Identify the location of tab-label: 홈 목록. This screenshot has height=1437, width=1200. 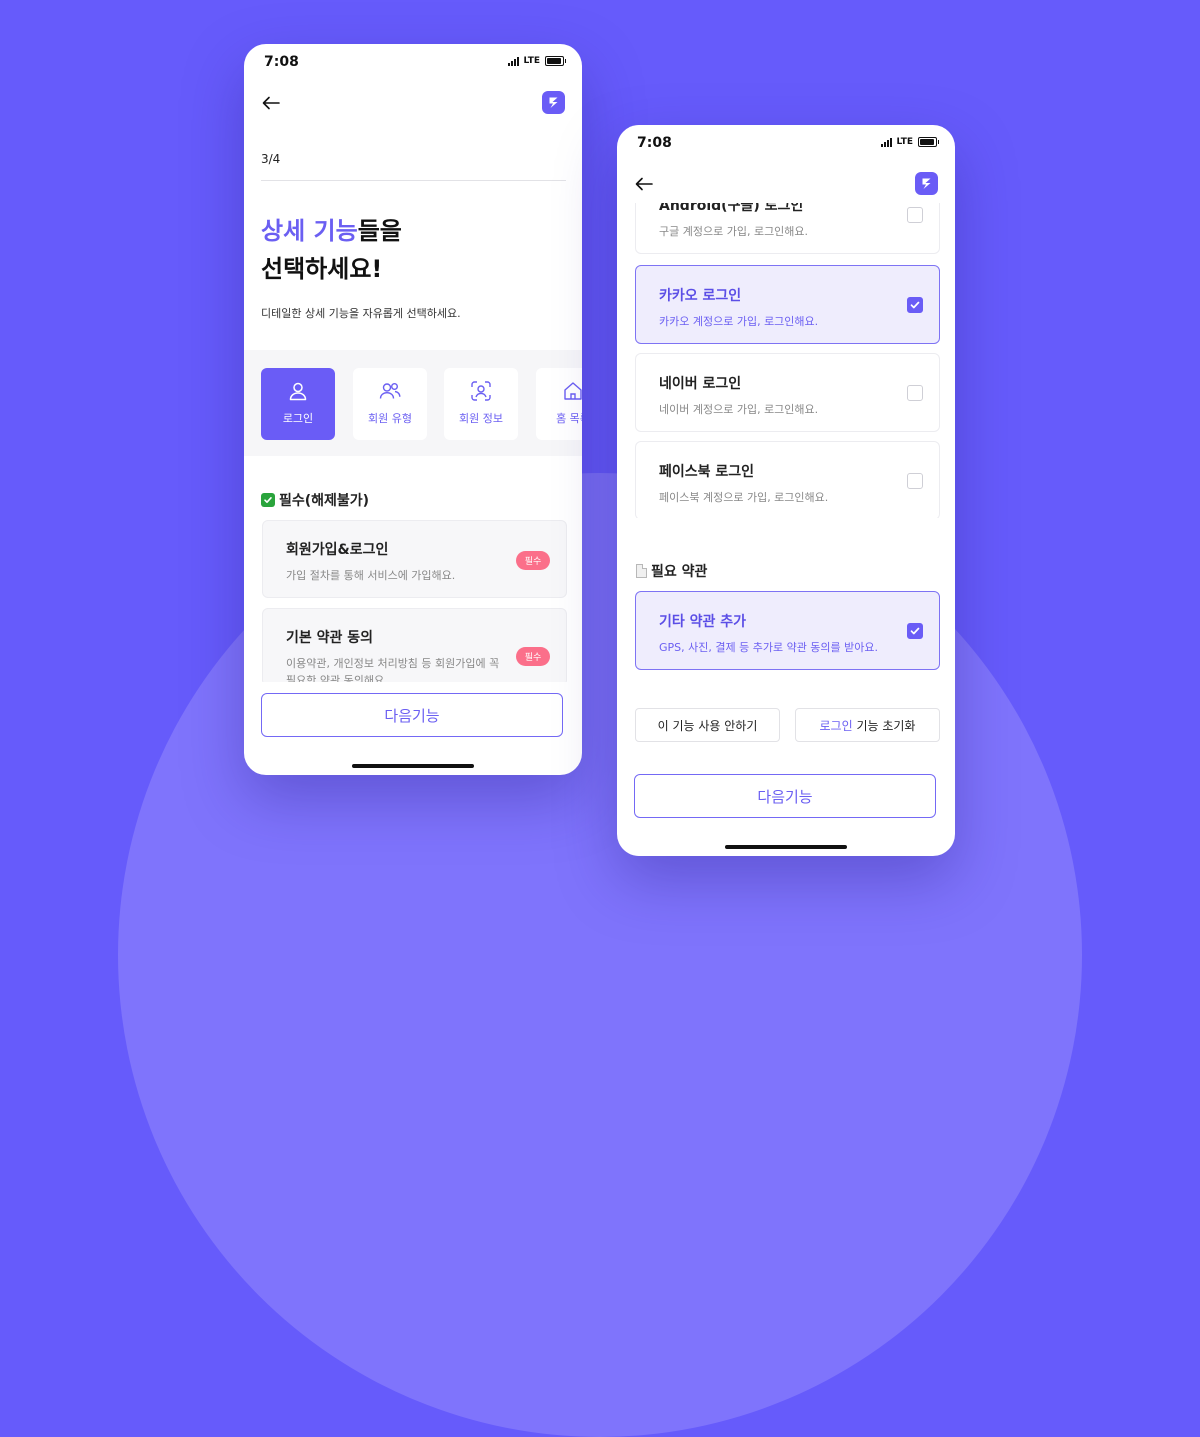
(569, 418).